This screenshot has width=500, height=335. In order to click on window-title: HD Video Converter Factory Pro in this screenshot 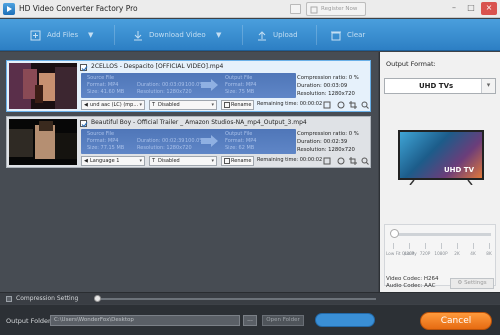, I will do `click(78, 8)`.